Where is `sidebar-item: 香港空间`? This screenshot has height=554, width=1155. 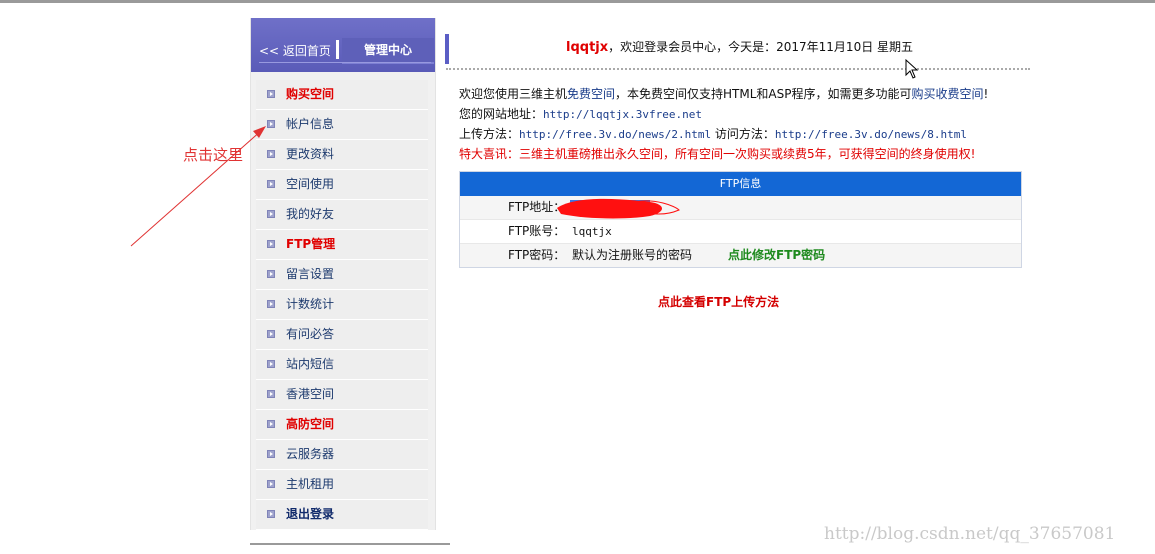 sidebar-item: 香港空间 is located at coordinates (342, 395).